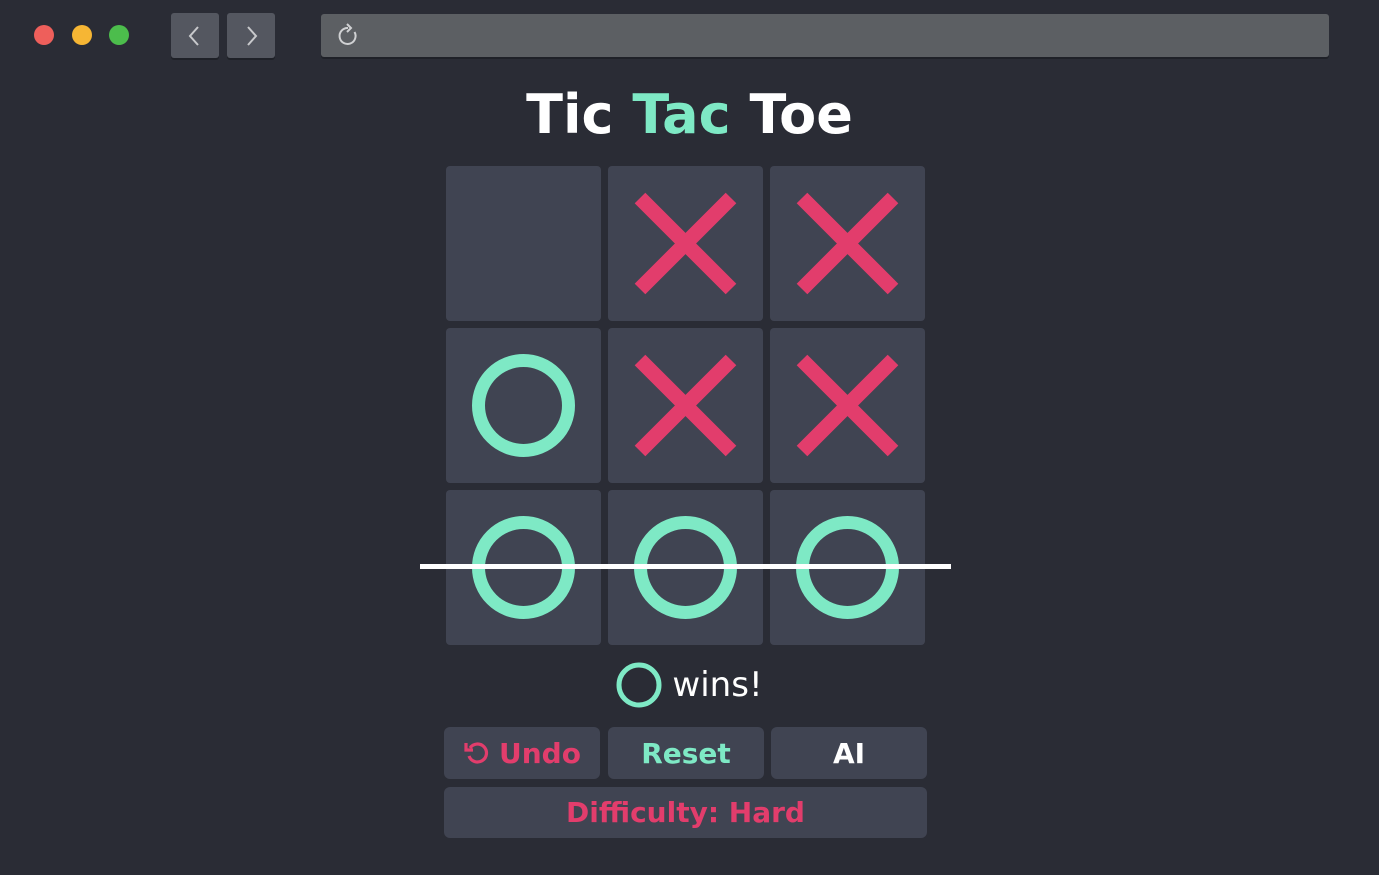 The width and height of the screenshot is (1379, 875). Describe the element at coordinates (476, 753) in the screenshot. I see `undo-icon` at that location.